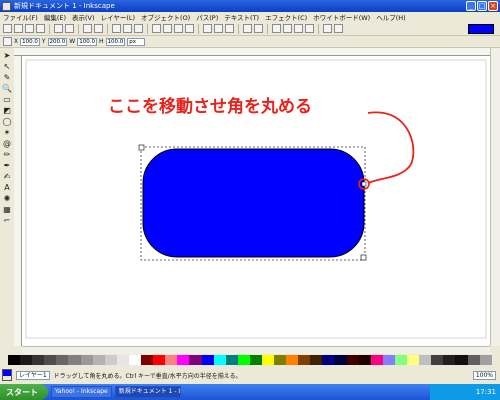 The image size is (500, 400). I want to click on node-tool-icon: ↖, so click(7, 66).